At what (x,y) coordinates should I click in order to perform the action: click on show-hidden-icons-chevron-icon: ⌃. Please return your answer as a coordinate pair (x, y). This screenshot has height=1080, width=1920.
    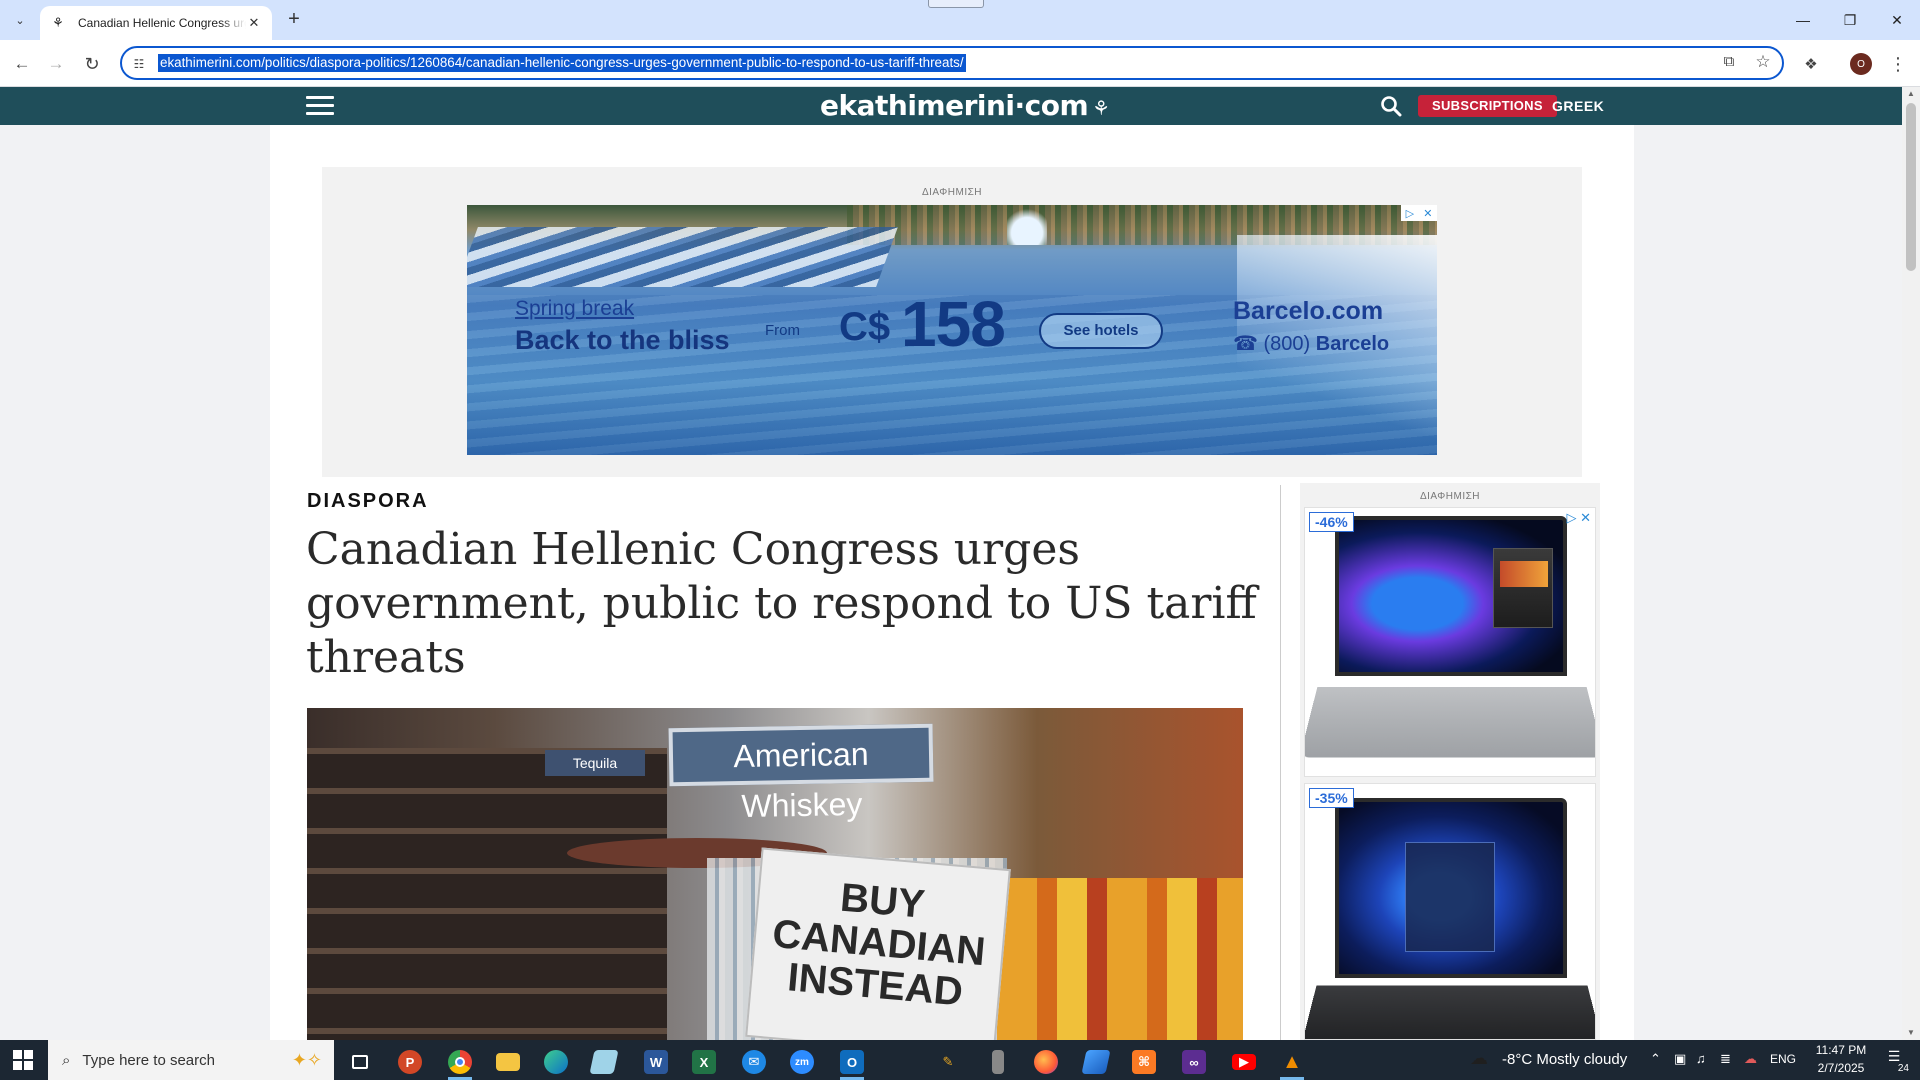
    Looking at the image, I should click on (1655, 1059).